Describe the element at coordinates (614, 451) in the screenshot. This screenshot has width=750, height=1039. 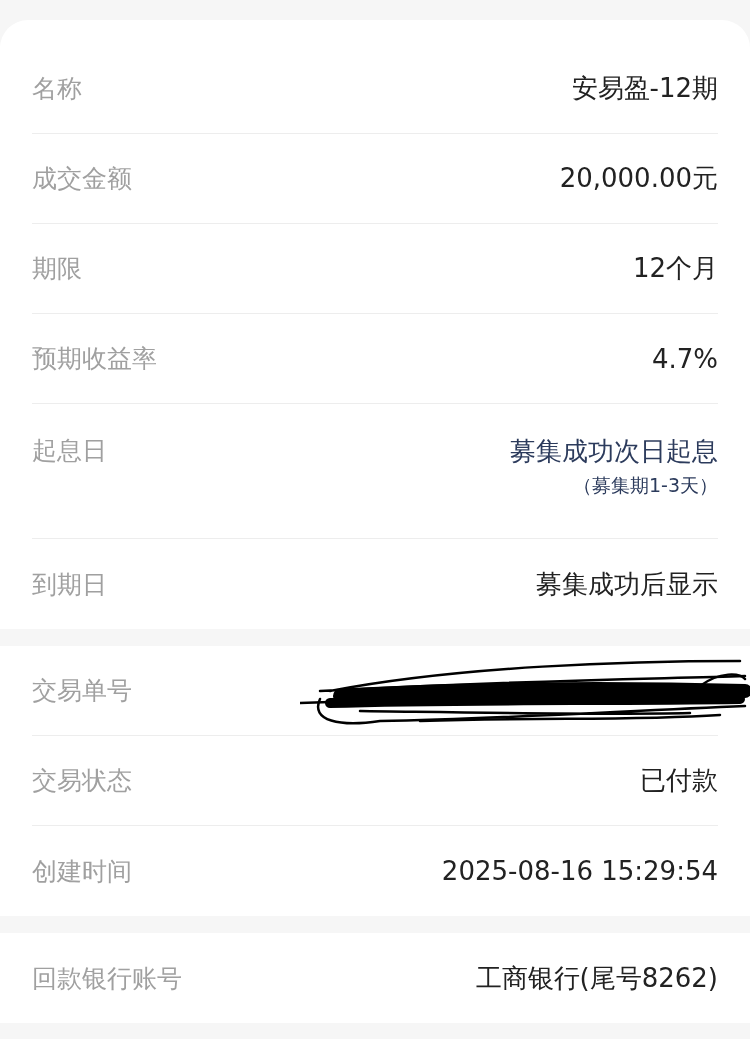
I see `field-value: 募集成功次日起息` at that location.